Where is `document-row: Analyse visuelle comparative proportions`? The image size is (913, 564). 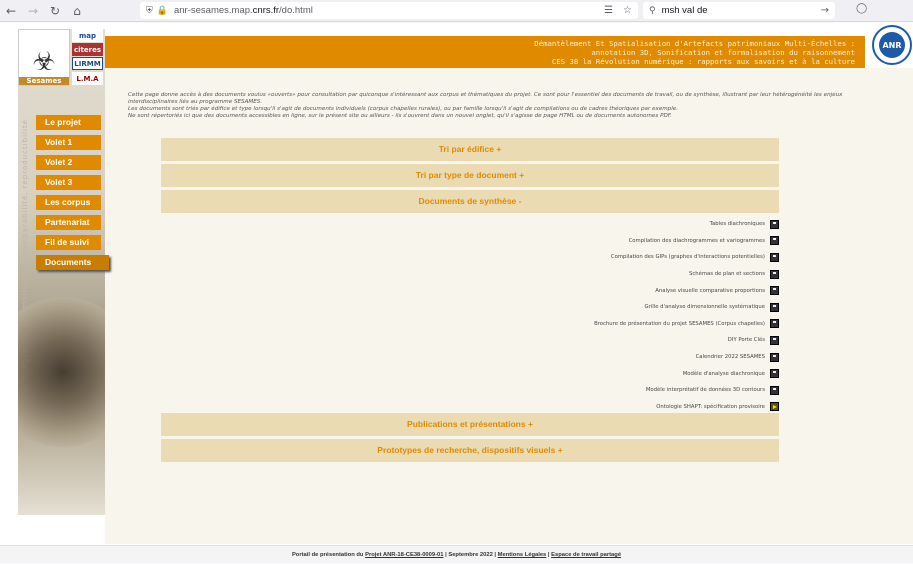
document-row: Analyse visuelle comparative proportions is located at coordinates (470, 290).